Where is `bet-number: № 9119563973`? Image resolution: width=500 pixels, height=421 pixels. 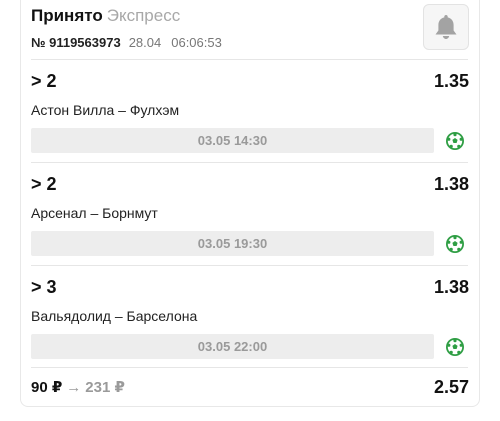 bet-number: № 9119563973 is located at coordinates (76, 42).